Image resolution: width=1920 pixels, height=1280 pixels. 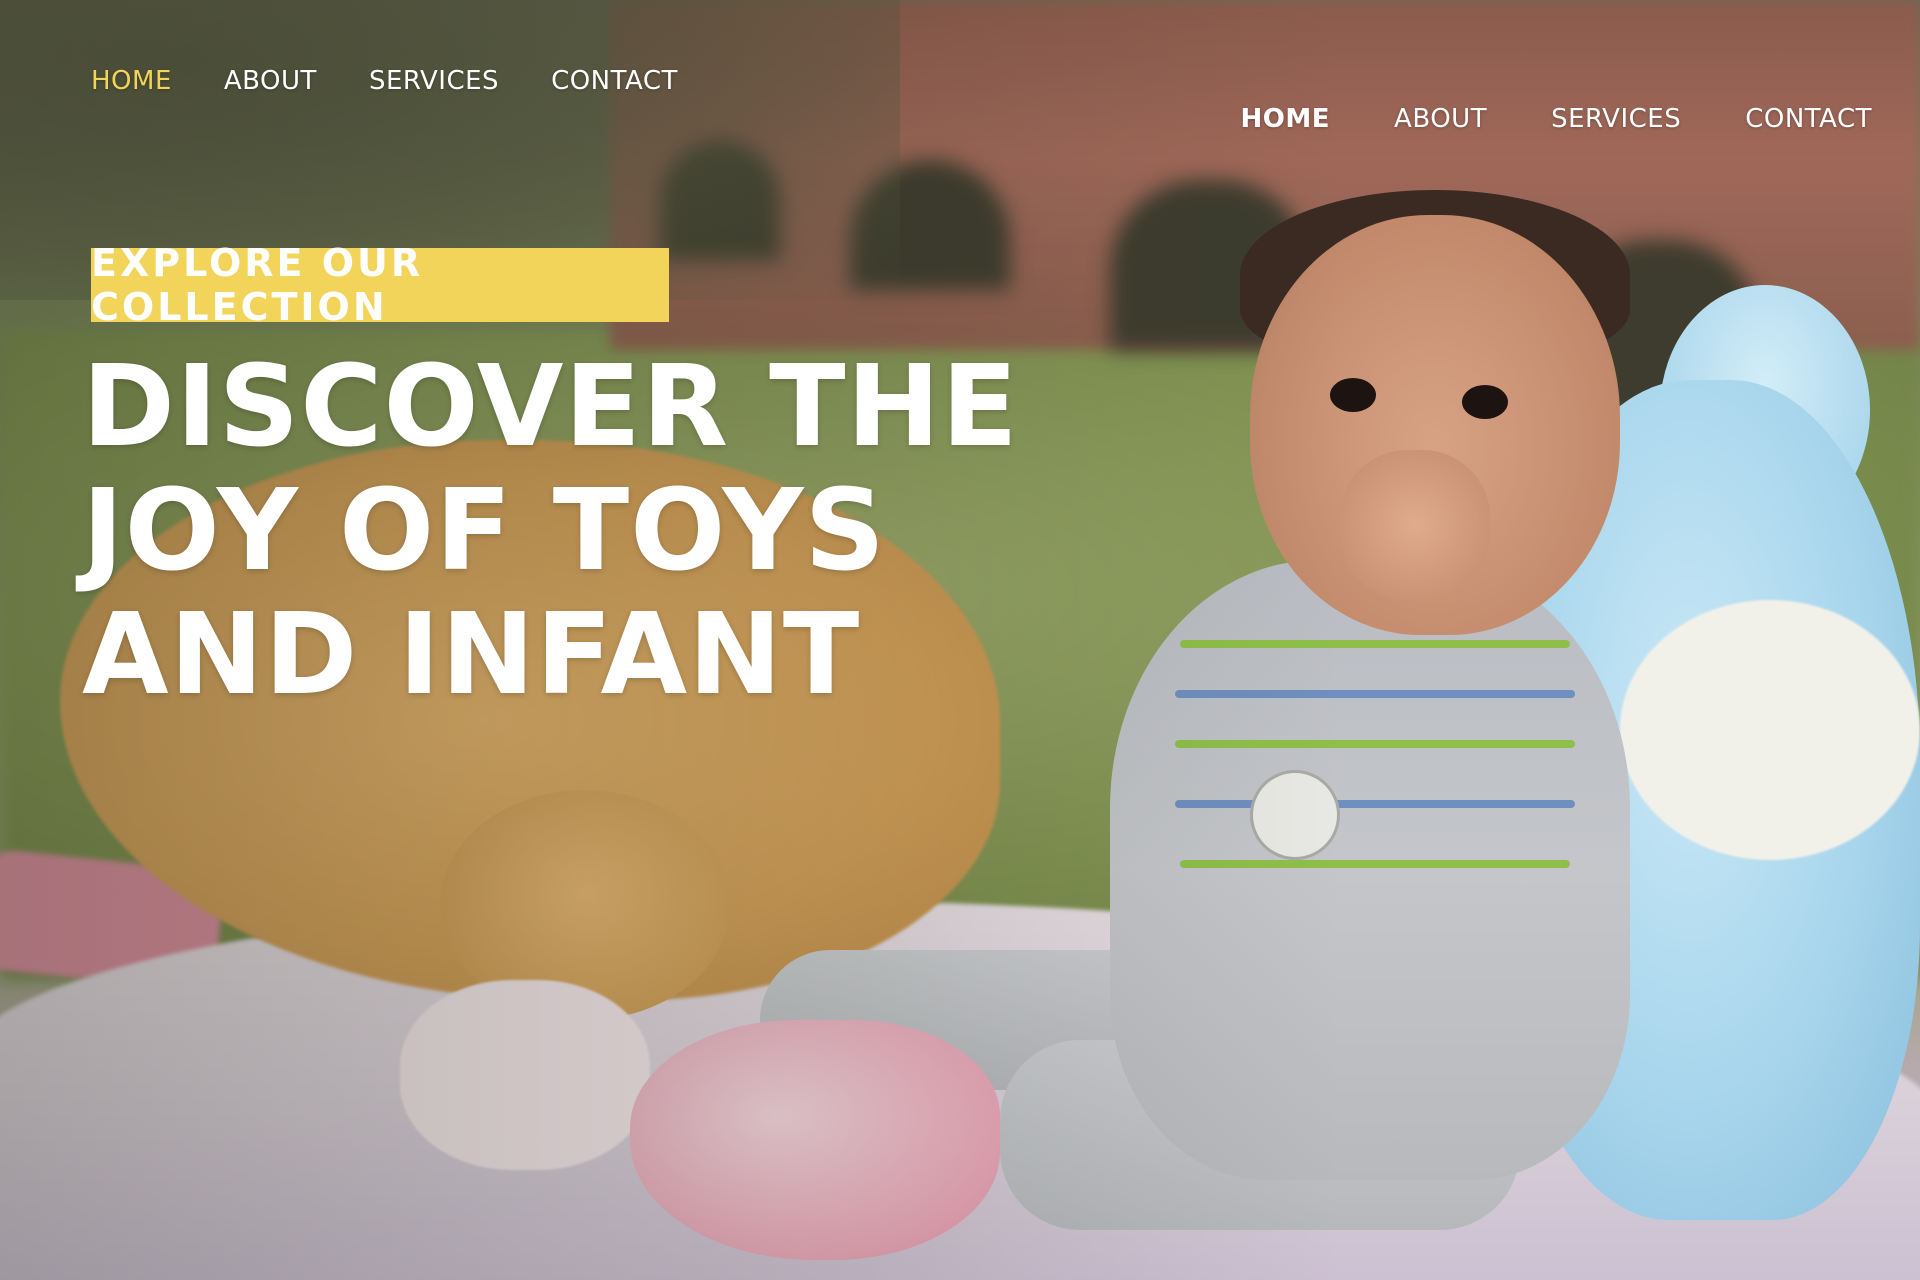 What do you see at coordinates (1616, 119) in the screenshot?
I see `nav-services-link-secondary: SERVICES` at bounding box center [1616, 119].